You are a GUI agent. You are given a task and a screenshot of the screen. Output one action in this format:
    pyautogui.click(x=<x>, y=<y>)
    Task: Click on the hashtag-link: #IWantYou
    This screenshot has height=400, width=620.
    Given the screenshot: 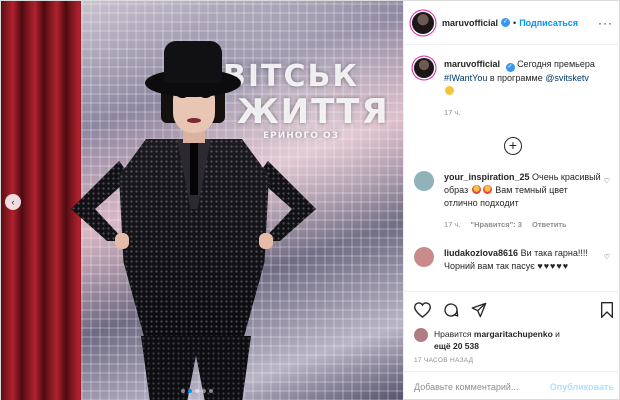 What is the action you would take?
    pyautogui.click(x=465, y=78)
    